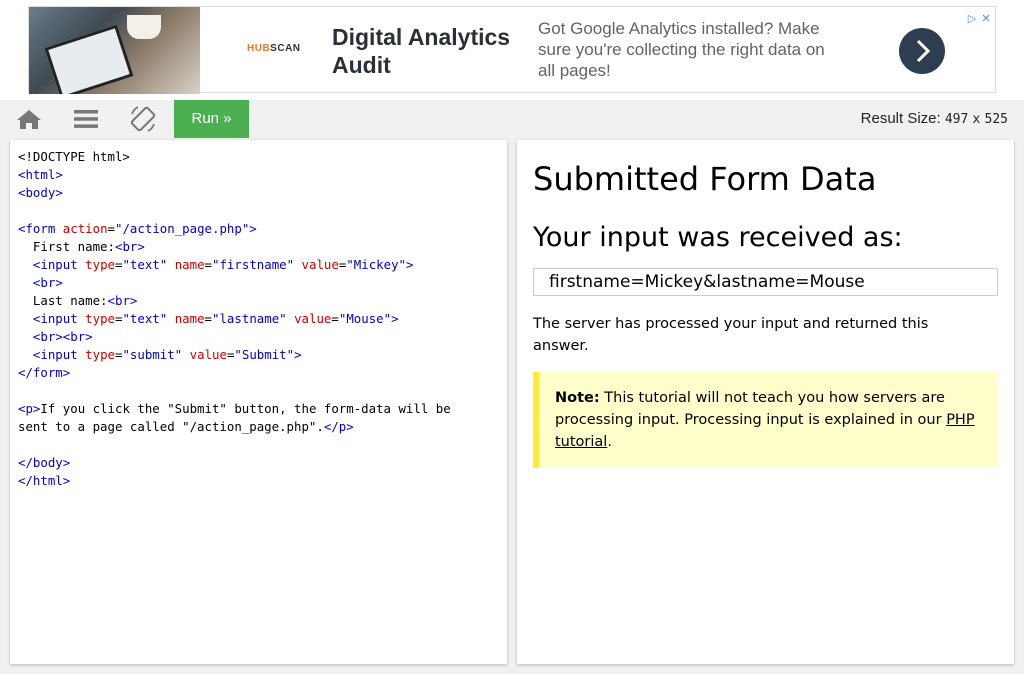 This screenshot has width=1024, height=674. What do you see at coordinates (577, 398) in the screenshot?
I see `note-label: Note:` at bounding box center [577, 398].